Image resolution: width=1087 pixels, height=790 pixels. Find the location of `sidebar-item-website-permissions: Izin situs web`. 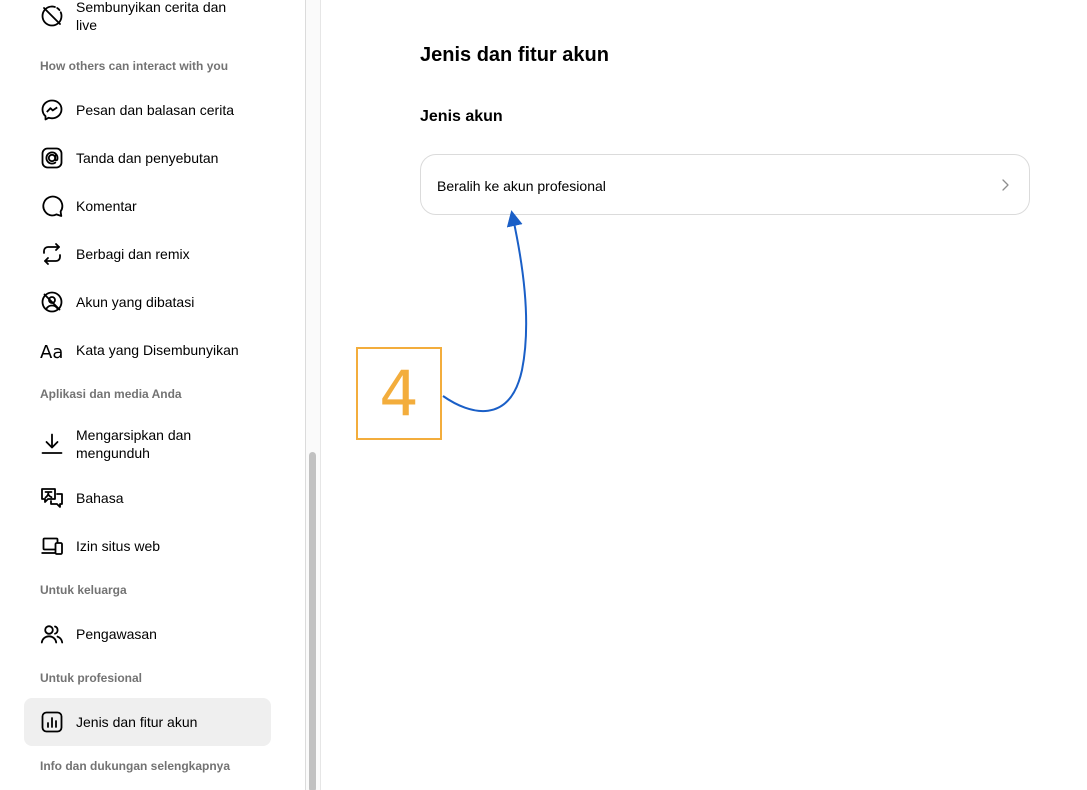

sidebar-item-website-permissions: Izin situs web is located at coordinates (147, 546).